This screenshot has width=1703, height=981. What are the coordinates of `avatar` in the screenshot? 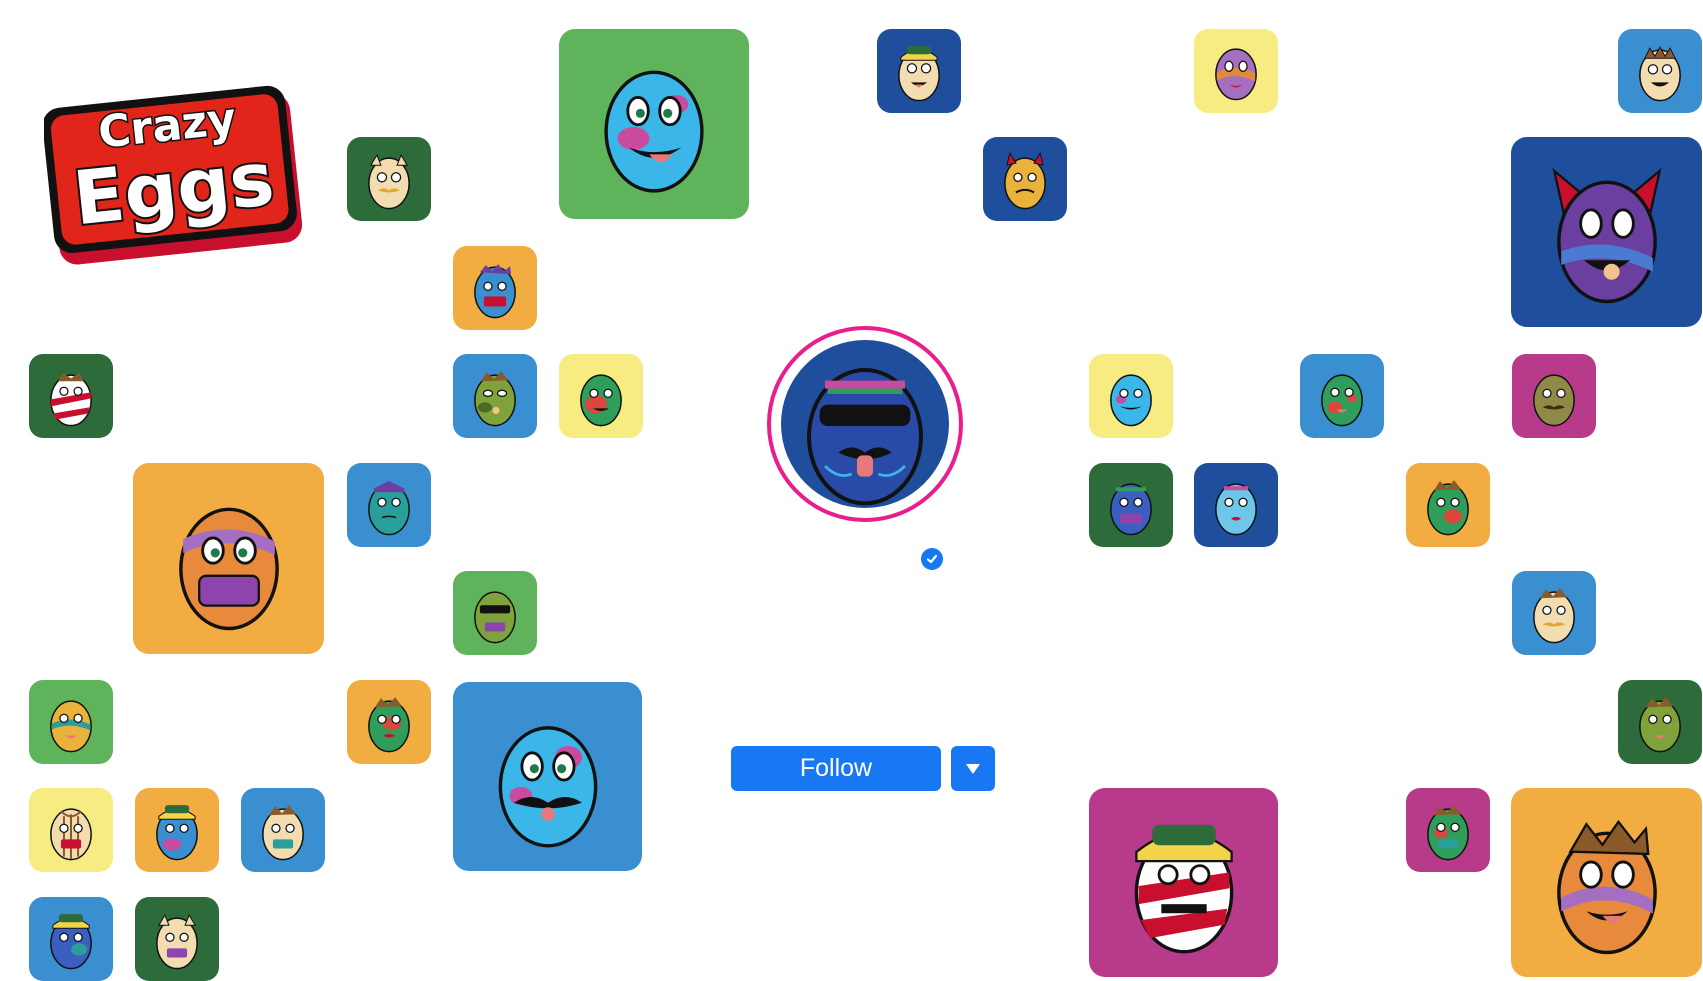 It's located at (865, 424).